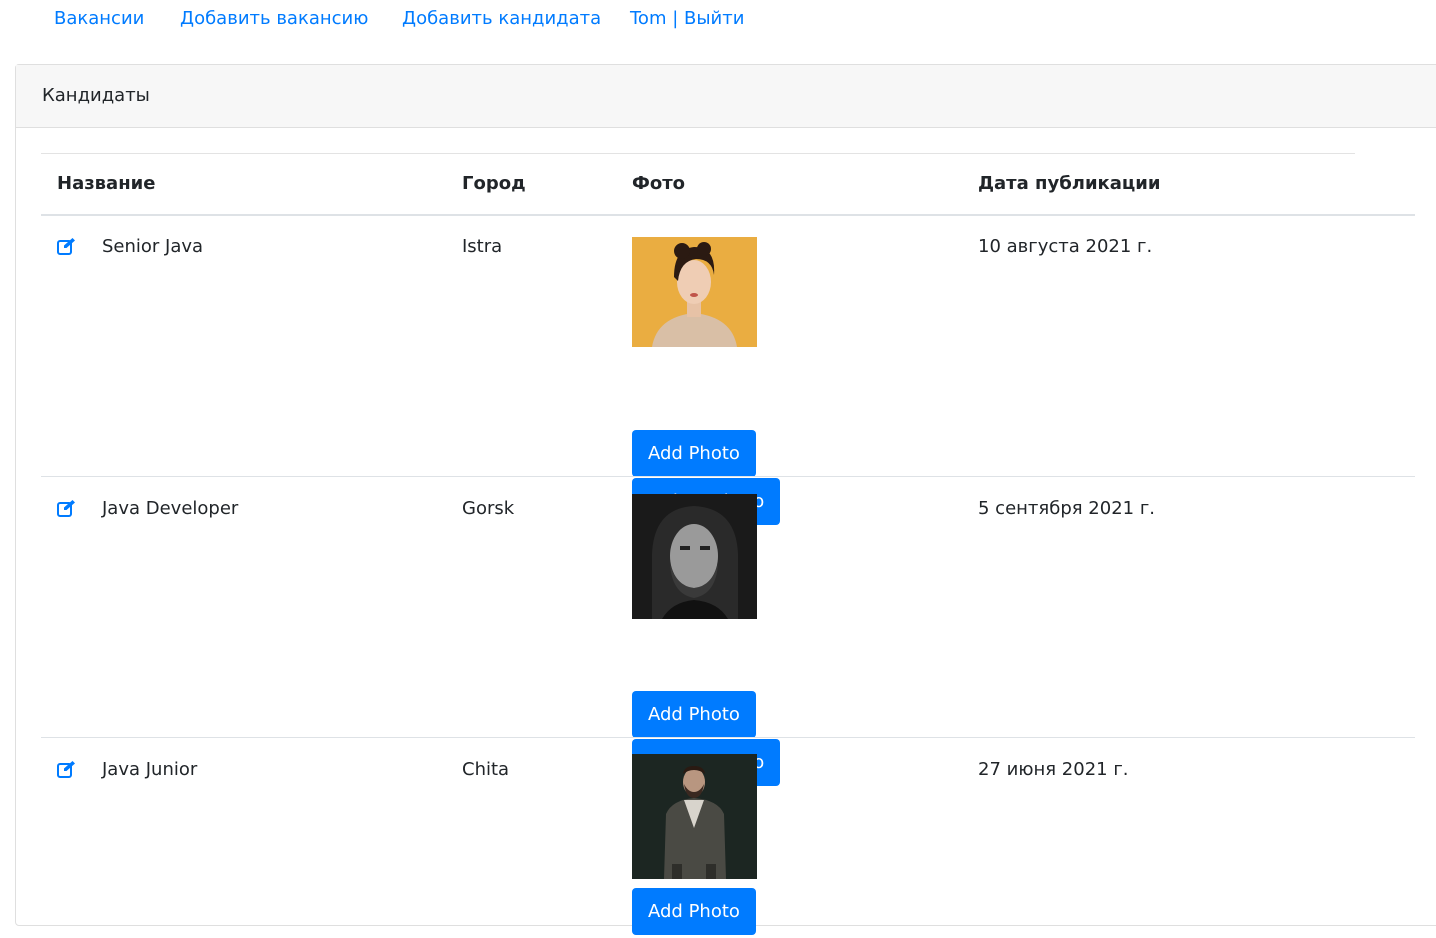  What do you see at coordinates (486, 769) in the screenshot?
I see `candidate-city: Chita` at bounding box center [486, 769].